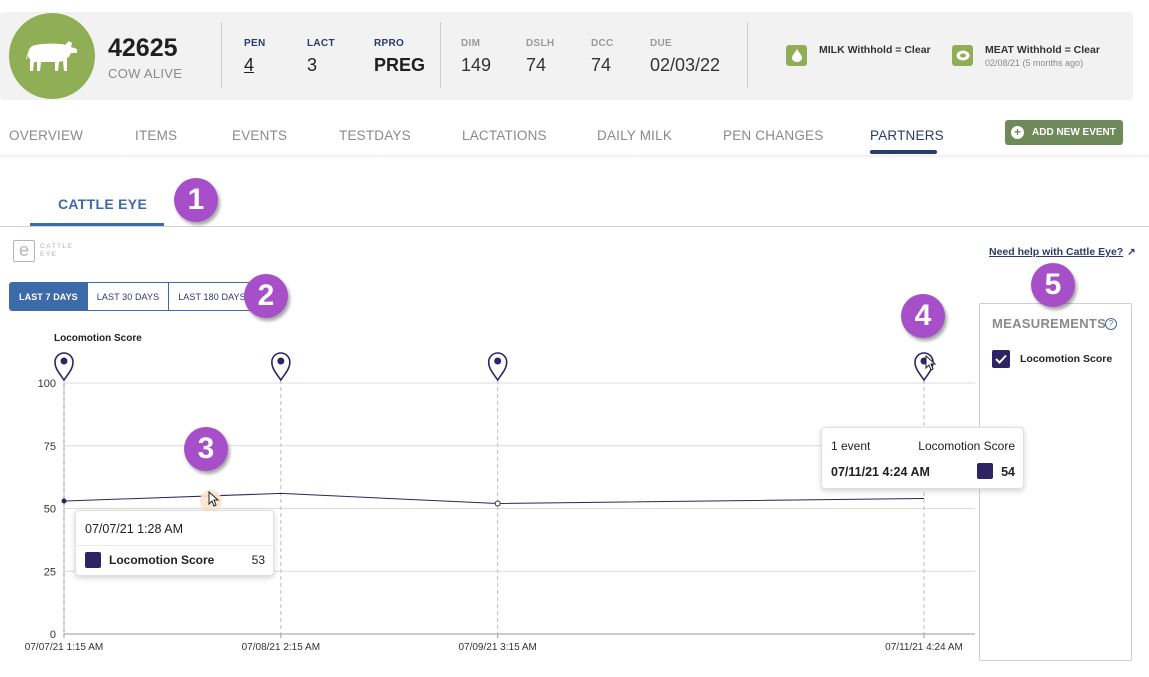  Describe the element at coordinates (48, 296) in the screenshot. I see `range-last-7-days-button: LAST 7 DAYS` at that location.